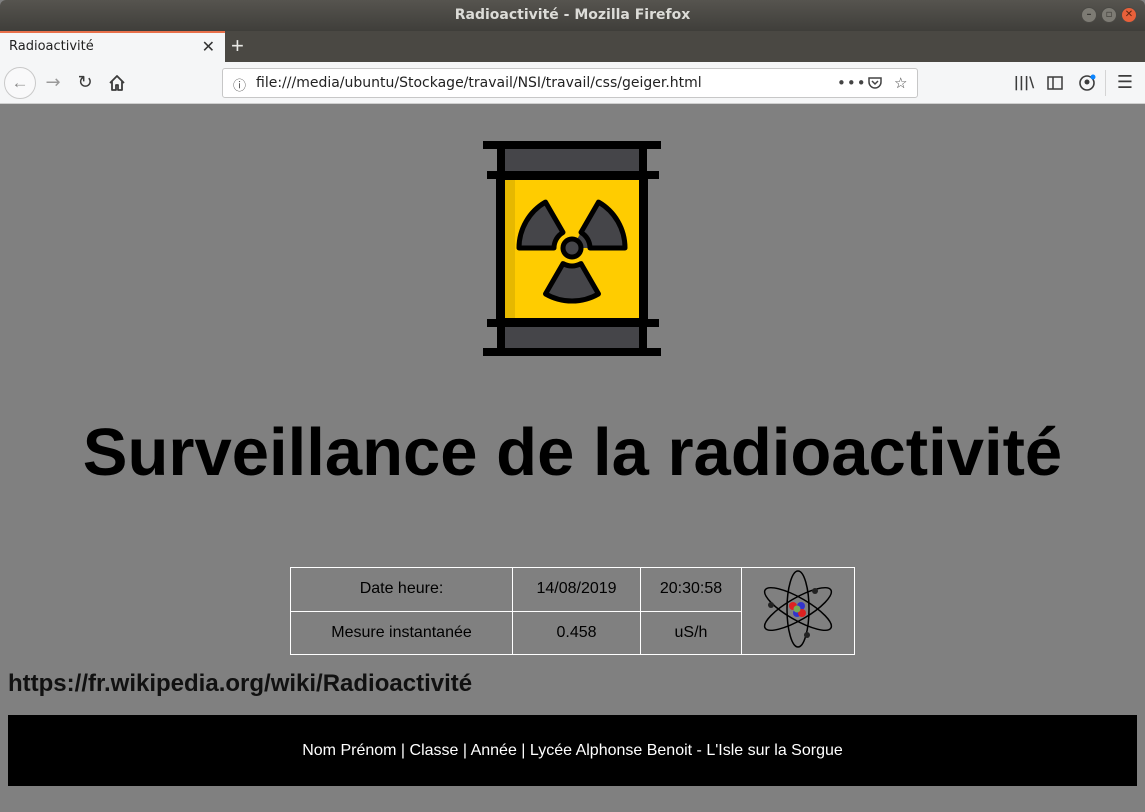 The height and width of the screenshot is (812, 1145). What do you see at coordinates (900, 83) in the screenshot?
I see `bookmark-star-icon: ☆` at bounding box center [900, 83].